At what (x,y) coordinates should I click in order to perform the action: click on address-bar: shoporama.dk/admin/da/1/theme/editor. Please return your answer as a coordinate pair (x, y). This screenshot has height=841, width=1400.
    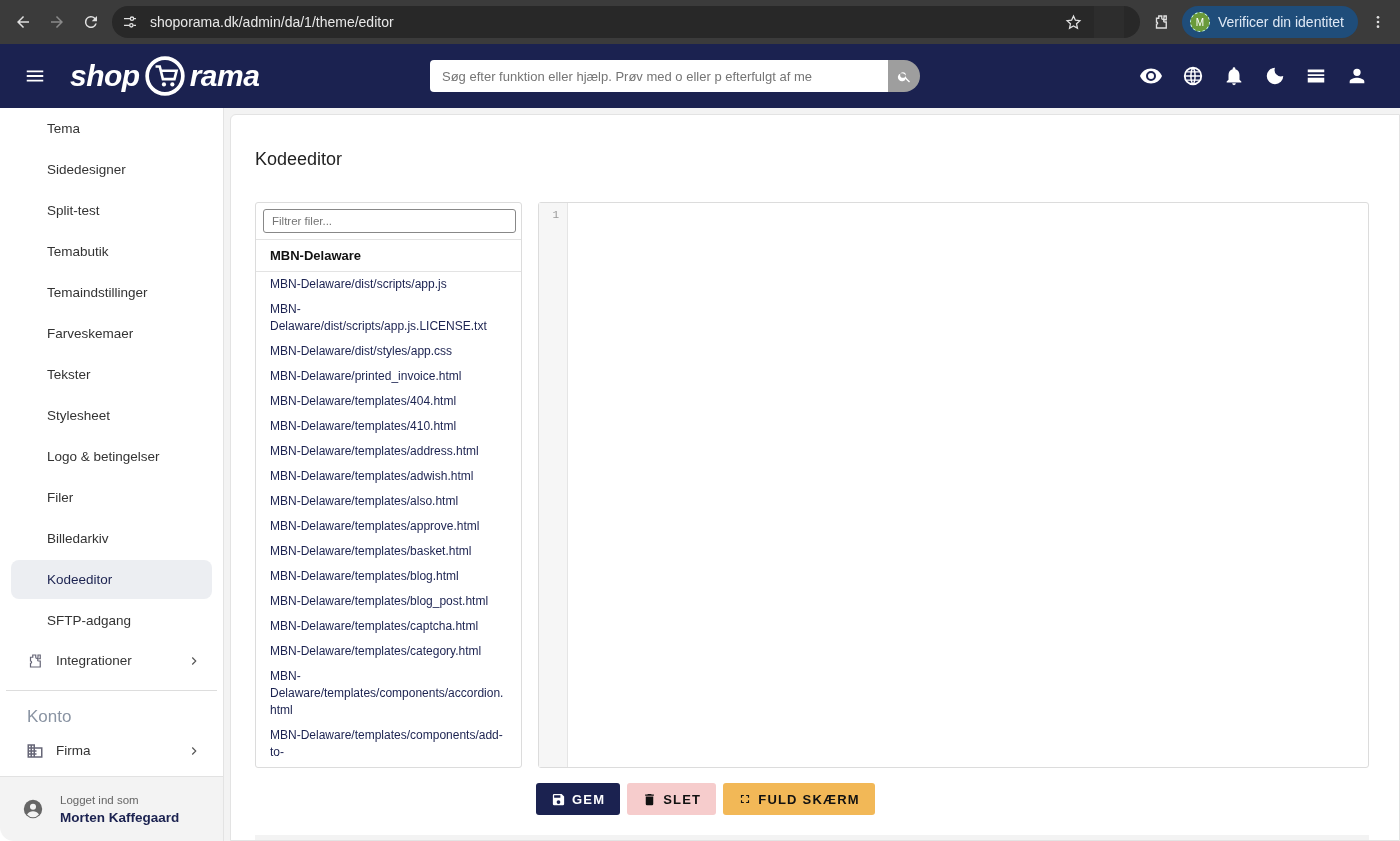
    Looking at the image, I should click on (626, 22).